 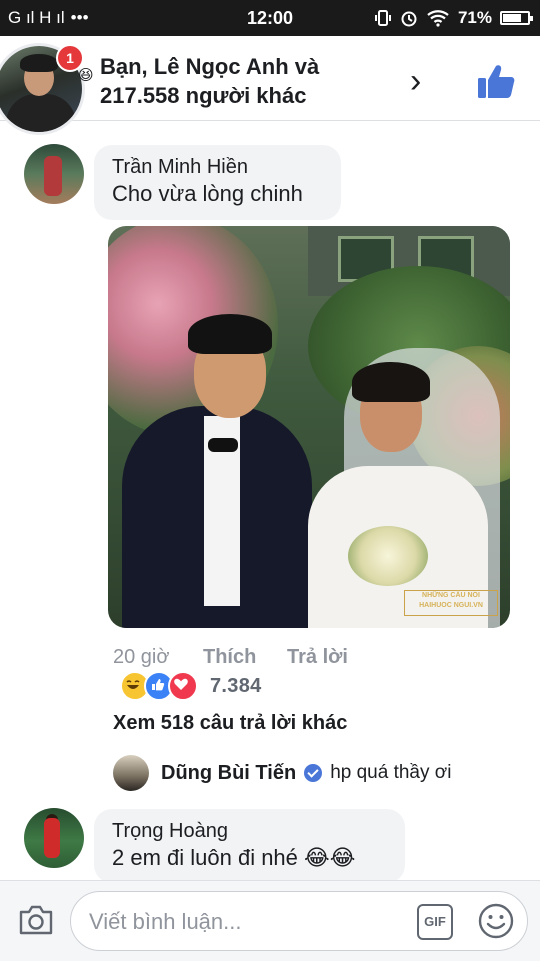 I want to click on comment-input, so click(x=239, y=922).